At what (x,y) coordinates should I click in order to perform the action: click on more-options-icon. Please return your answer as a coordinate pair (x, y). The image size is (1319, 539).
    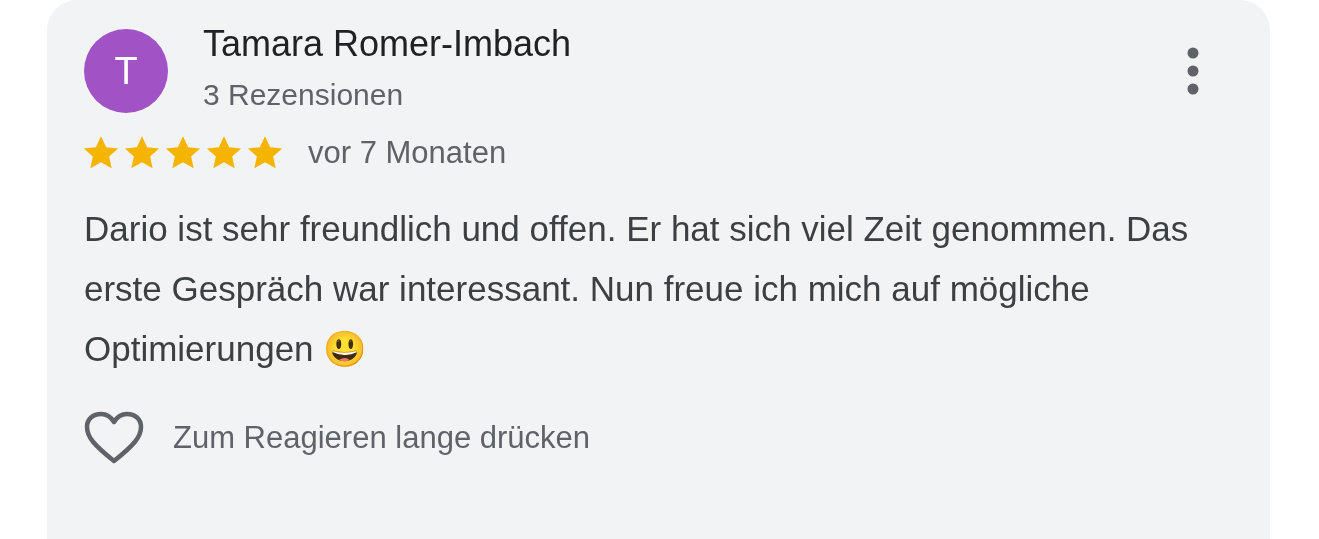
    Looking at the image, I should click on (1193, 71).